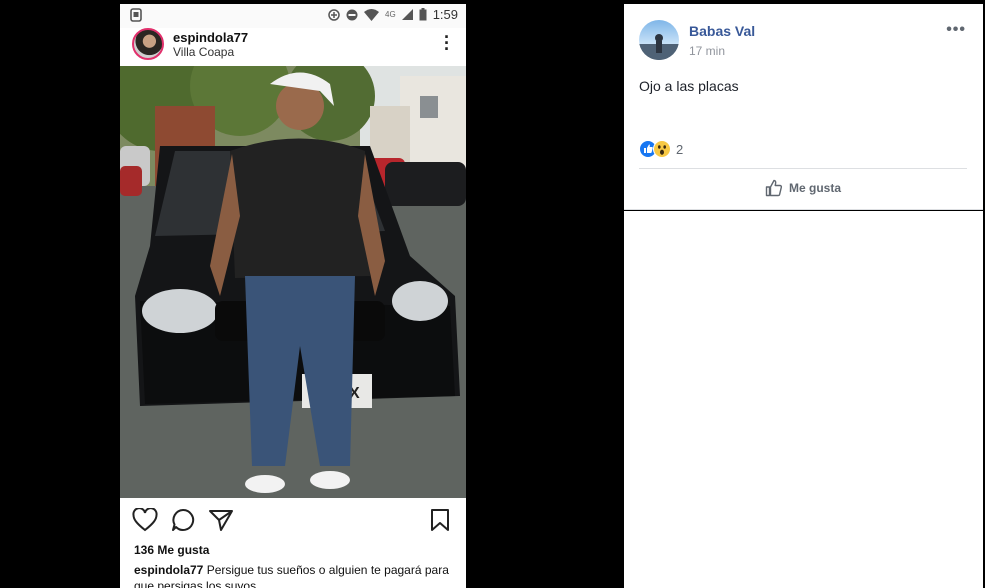 This screenshot has height=588, width=985. Describe the element at coordinates (221, 520) in the screenshot. I see `share-icon` at that location.